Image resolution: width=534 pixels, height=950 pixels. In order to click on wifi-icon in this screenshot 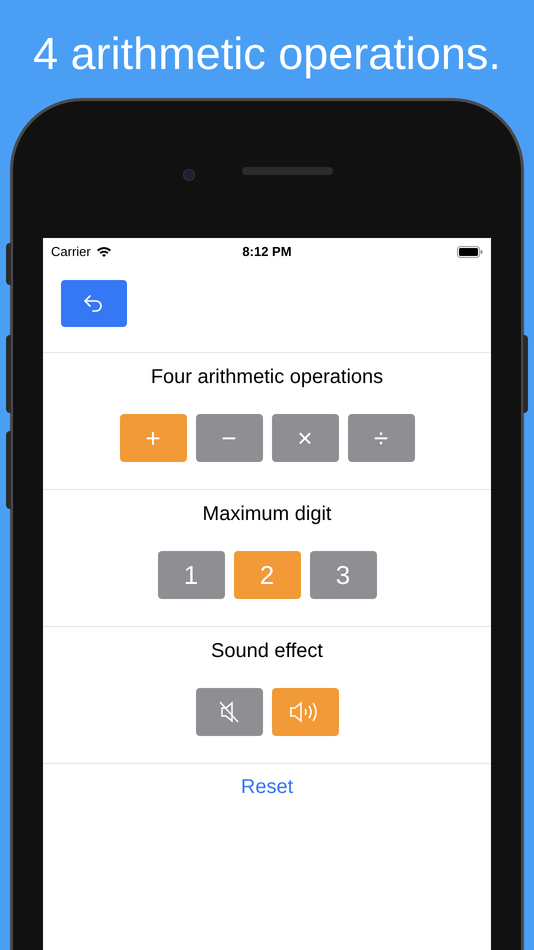, I will do `click(104, 252)`.